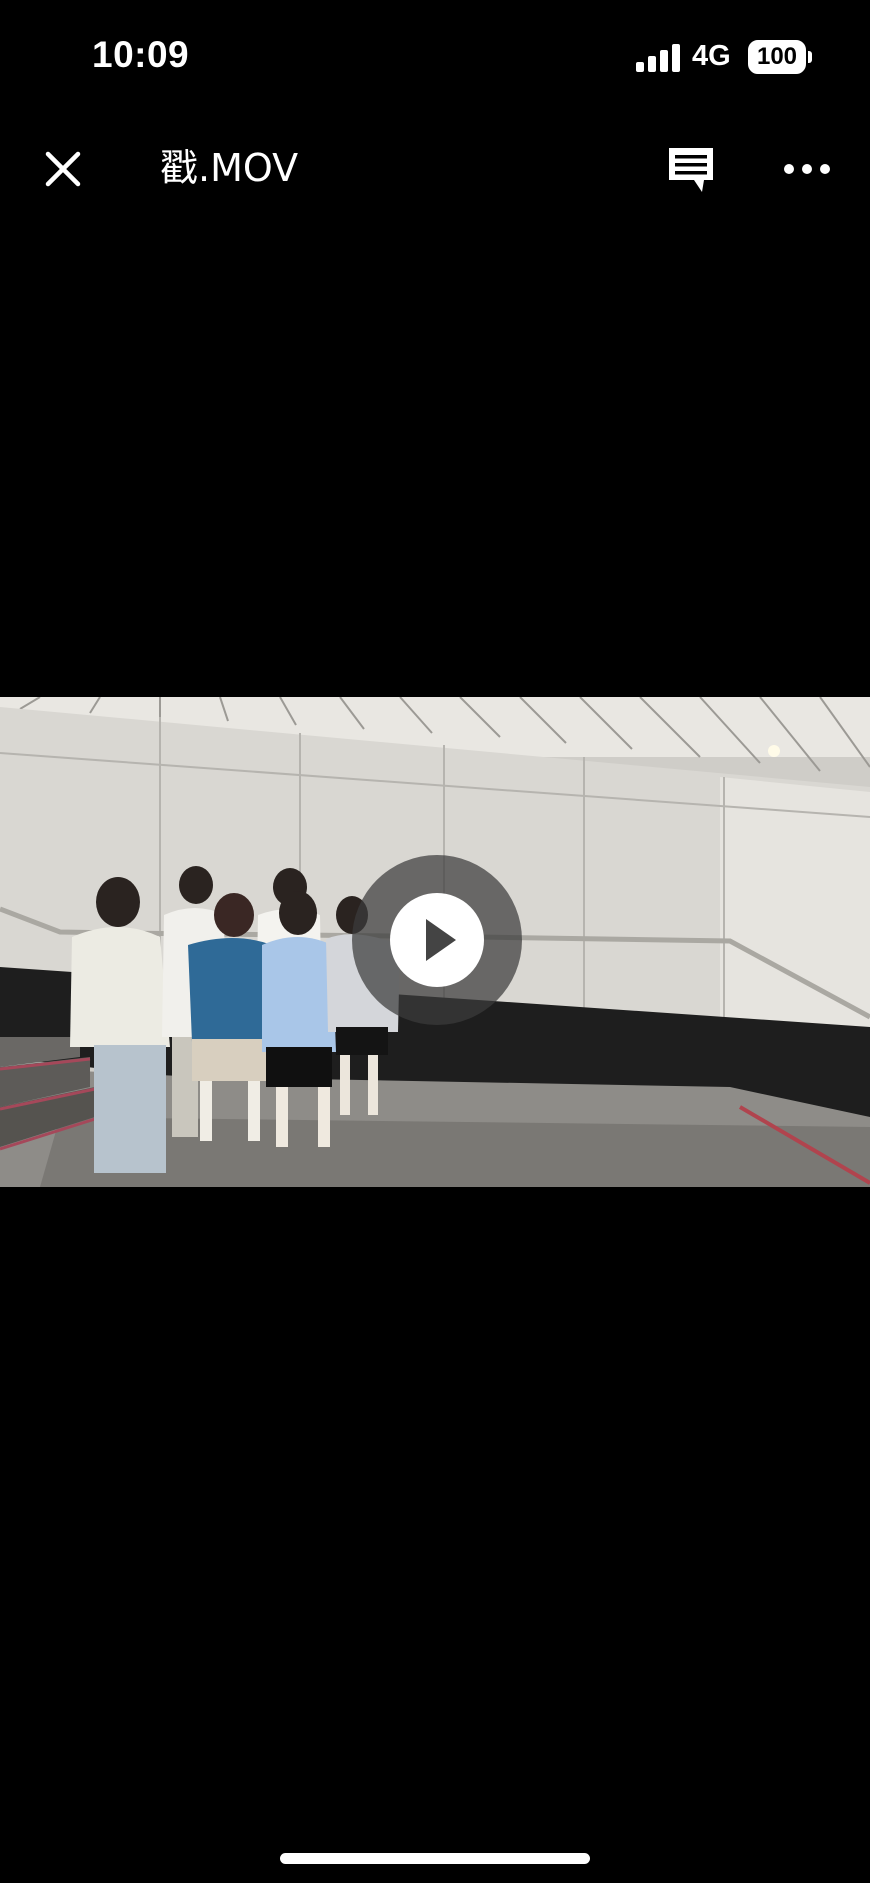 The image size is (870, 1883). I want to click on home-indicator, so click(435, 1858).